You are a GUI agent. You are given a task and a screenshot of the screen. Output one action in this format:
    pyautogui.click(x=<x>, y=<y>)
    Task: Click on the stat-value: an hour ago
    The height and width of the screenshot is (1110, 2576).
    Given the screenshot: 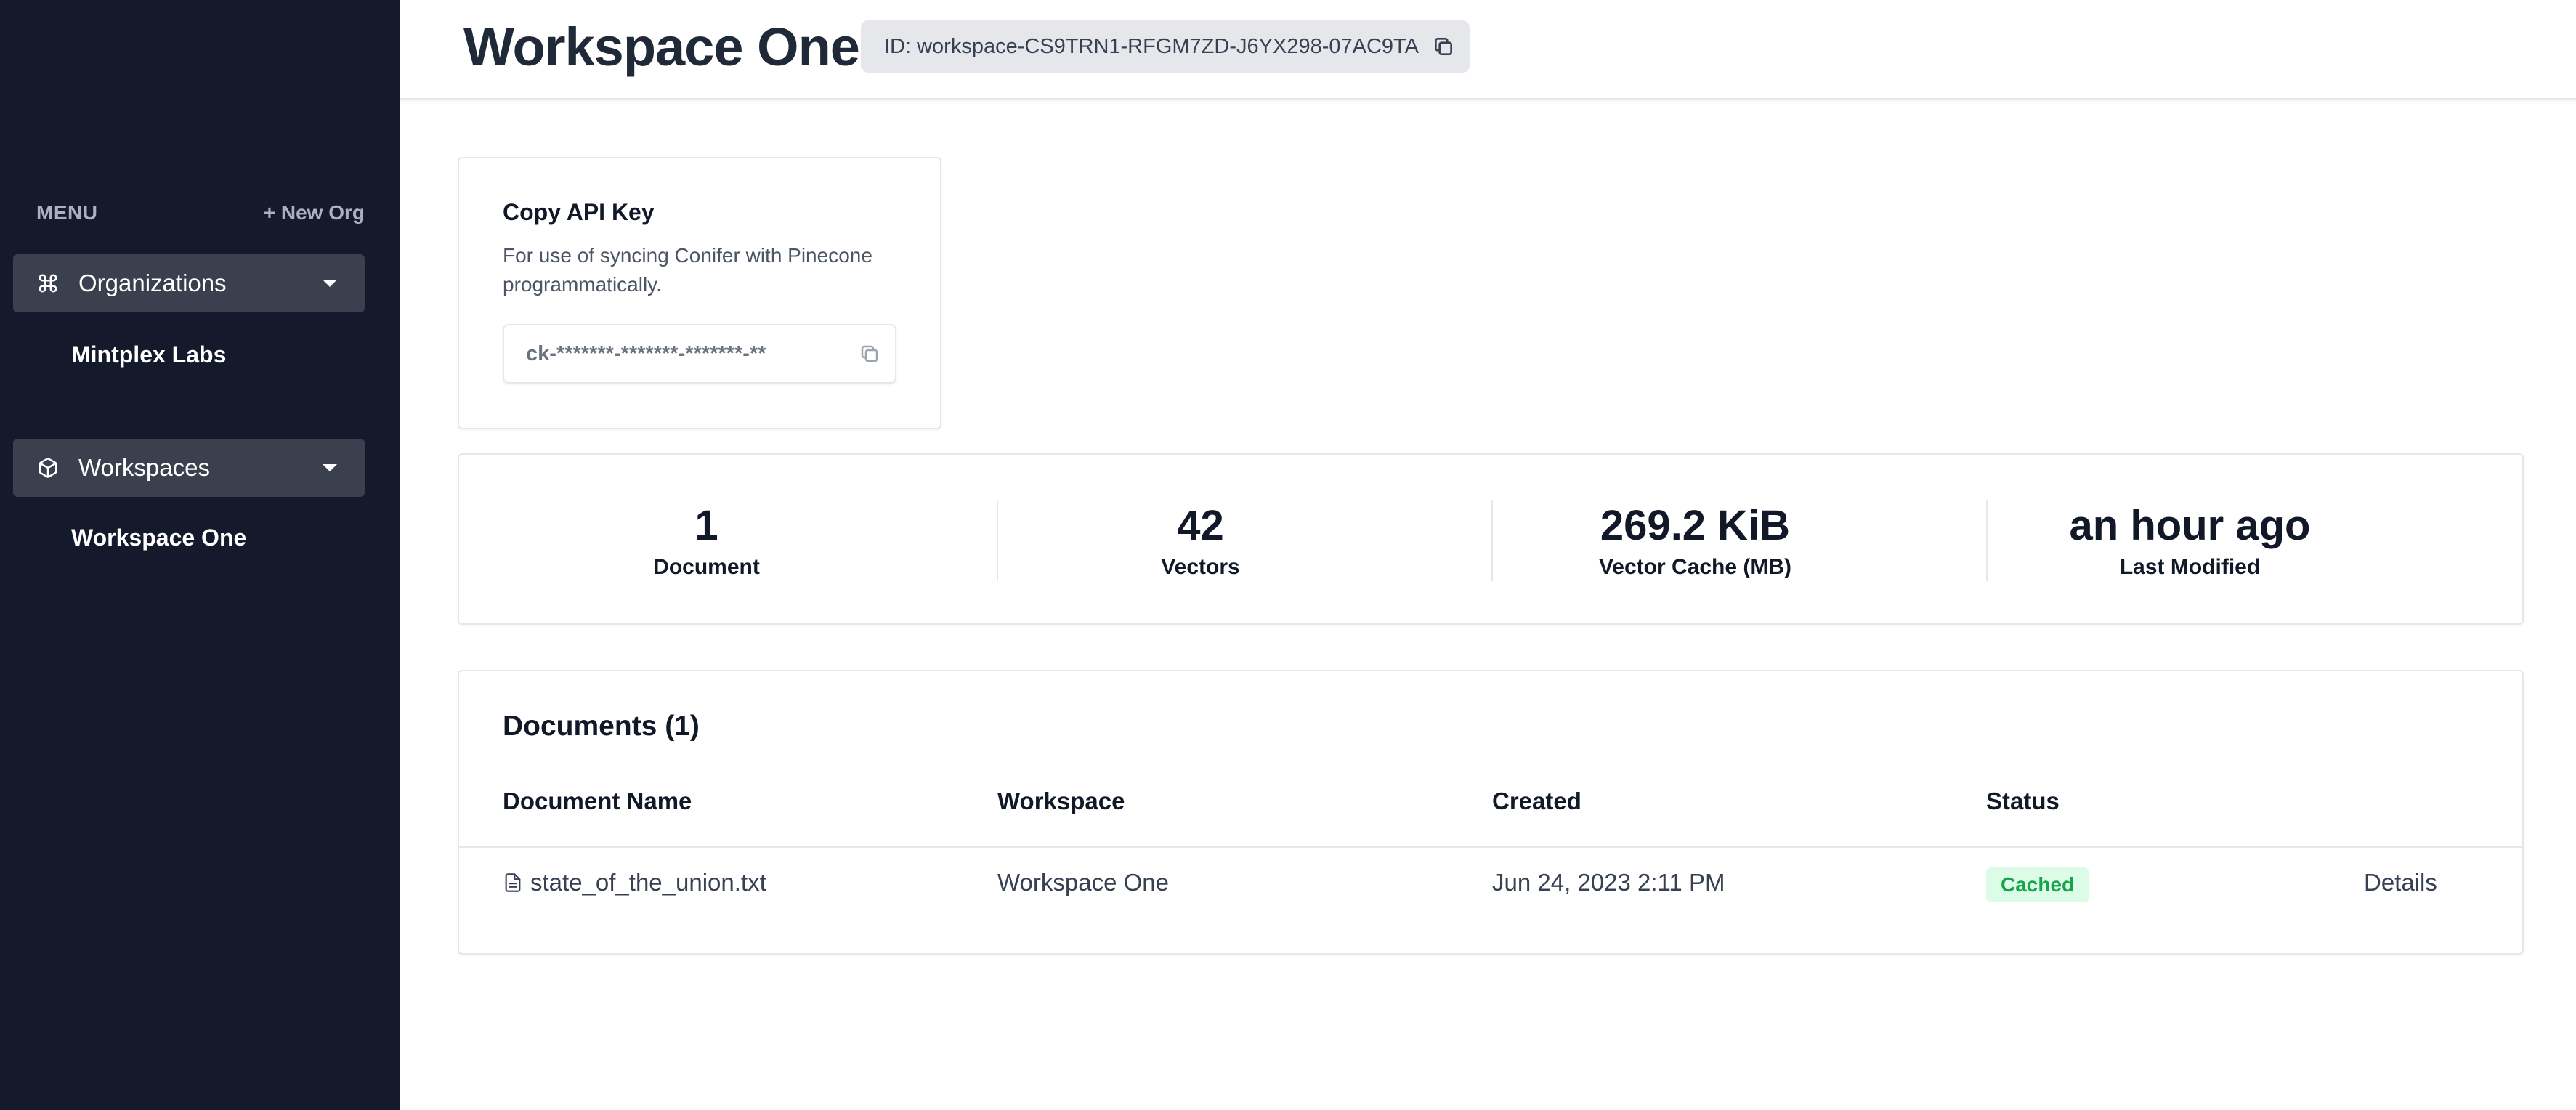 What is the action you would take?
    pyautogui.click(x=2190, y=525)
    